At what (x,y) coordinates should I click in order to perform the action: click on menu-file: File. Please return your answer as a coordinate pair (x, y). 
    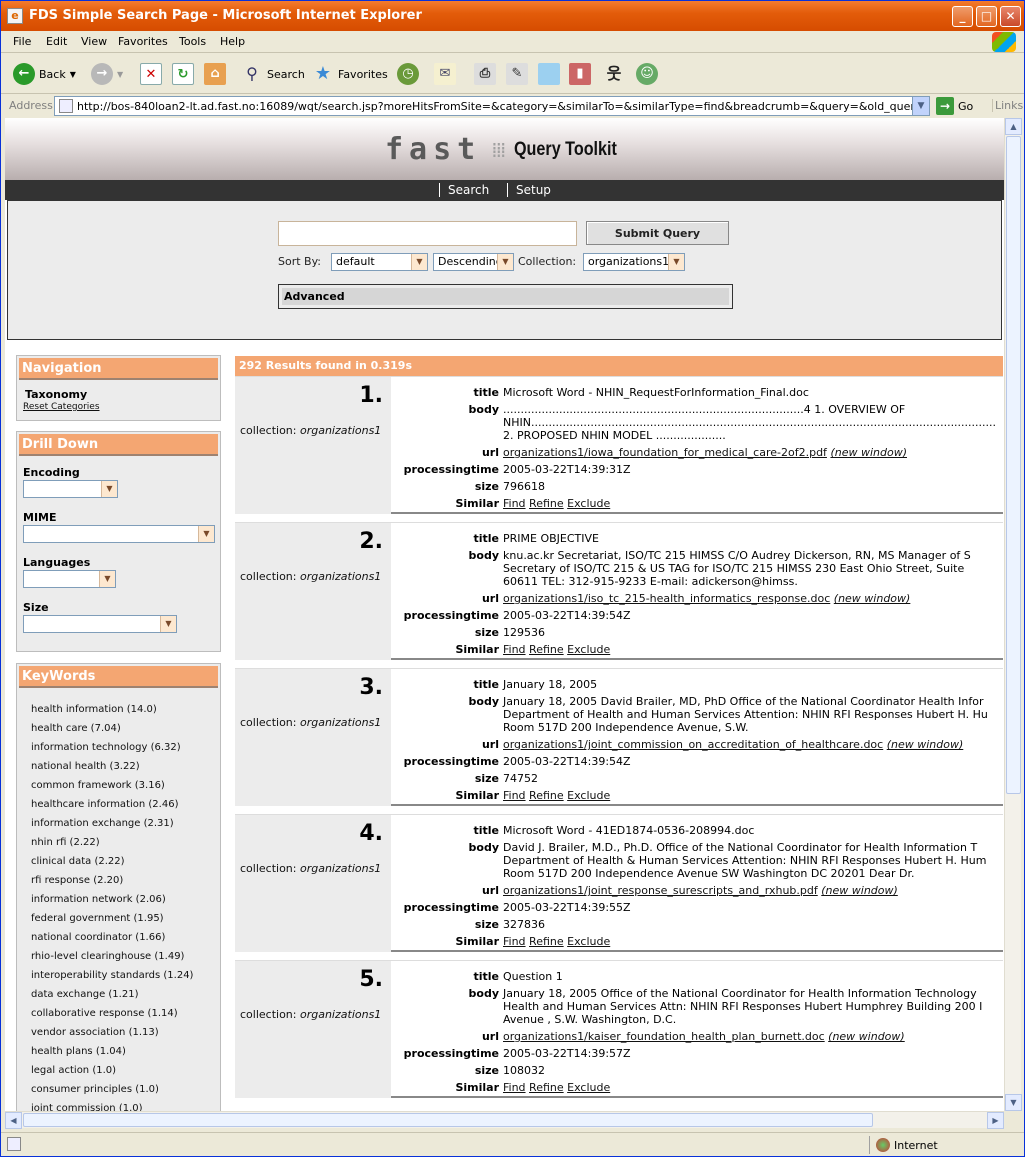
    Looking at the image, I should click on (22, 41).